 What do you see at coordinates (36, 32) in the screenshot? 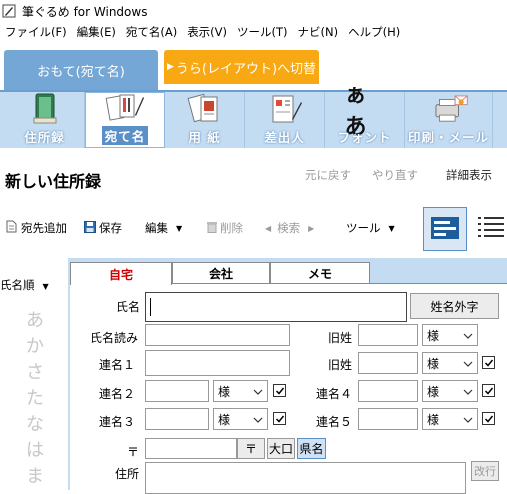
I see `menu-file: ファイル(F)` at bounding box center [36, 32].